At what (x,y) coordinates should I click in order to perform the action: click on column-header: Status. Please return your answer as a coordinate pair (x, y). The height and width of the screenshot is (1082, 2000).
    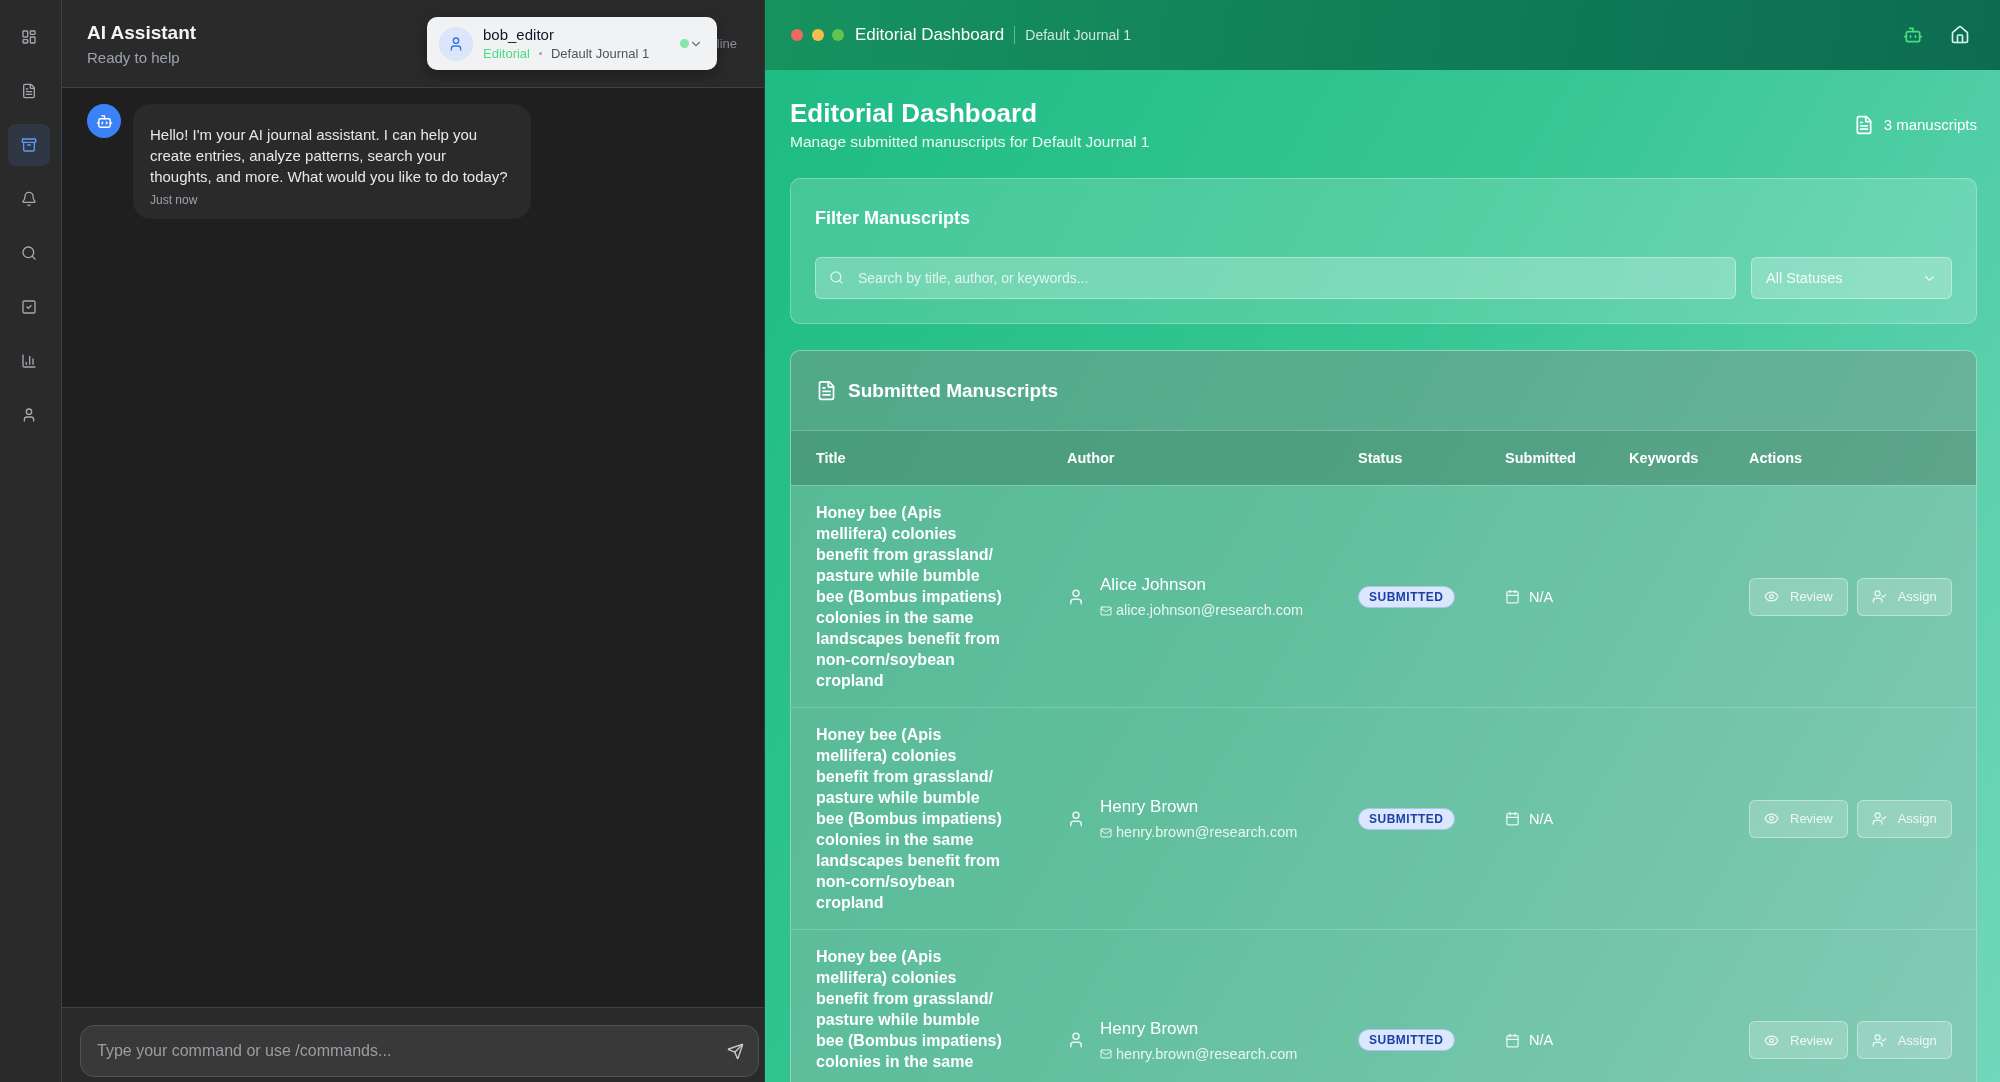
    Looking at the image, I should click on (1381, 458).